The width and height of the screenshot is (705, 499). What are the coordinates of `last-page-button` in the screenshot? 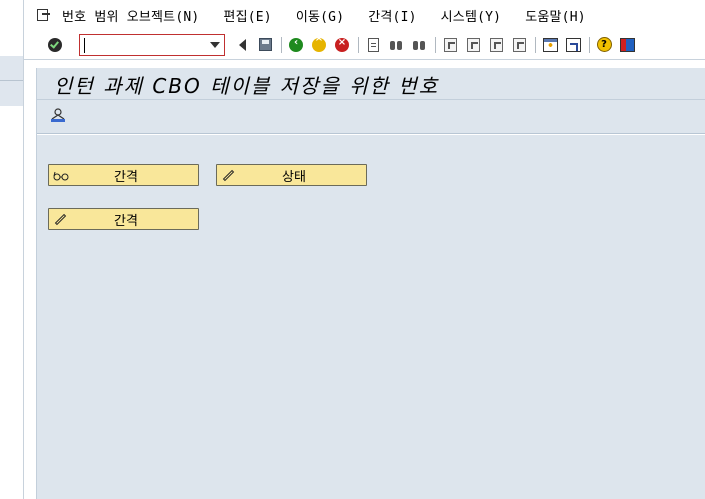 It's located at (519, 45).